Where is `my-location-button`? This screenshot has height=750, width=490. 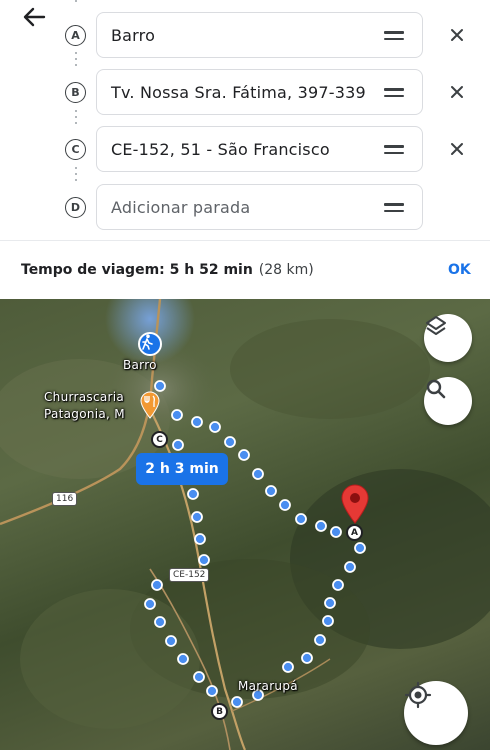
my-location-button is located at coordinates (436, 713).